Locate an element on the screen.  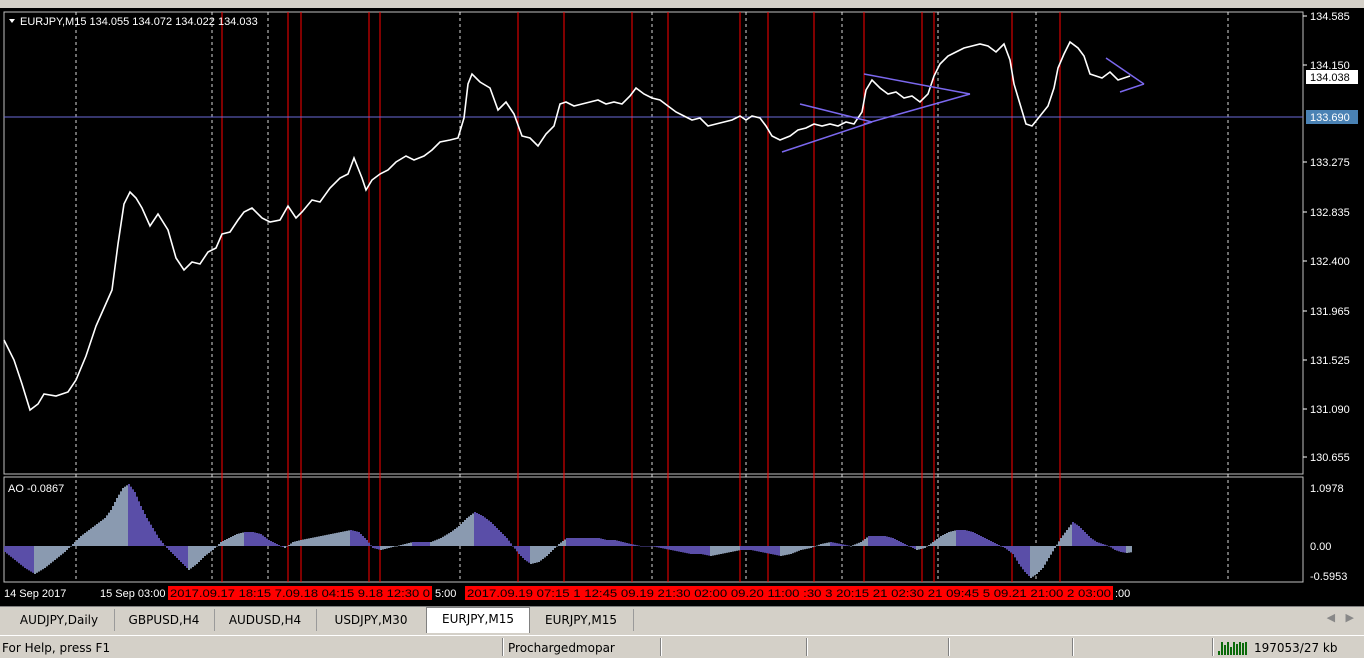
status-traffic: 197053/27 kb is located at coordinates (1296, 648).